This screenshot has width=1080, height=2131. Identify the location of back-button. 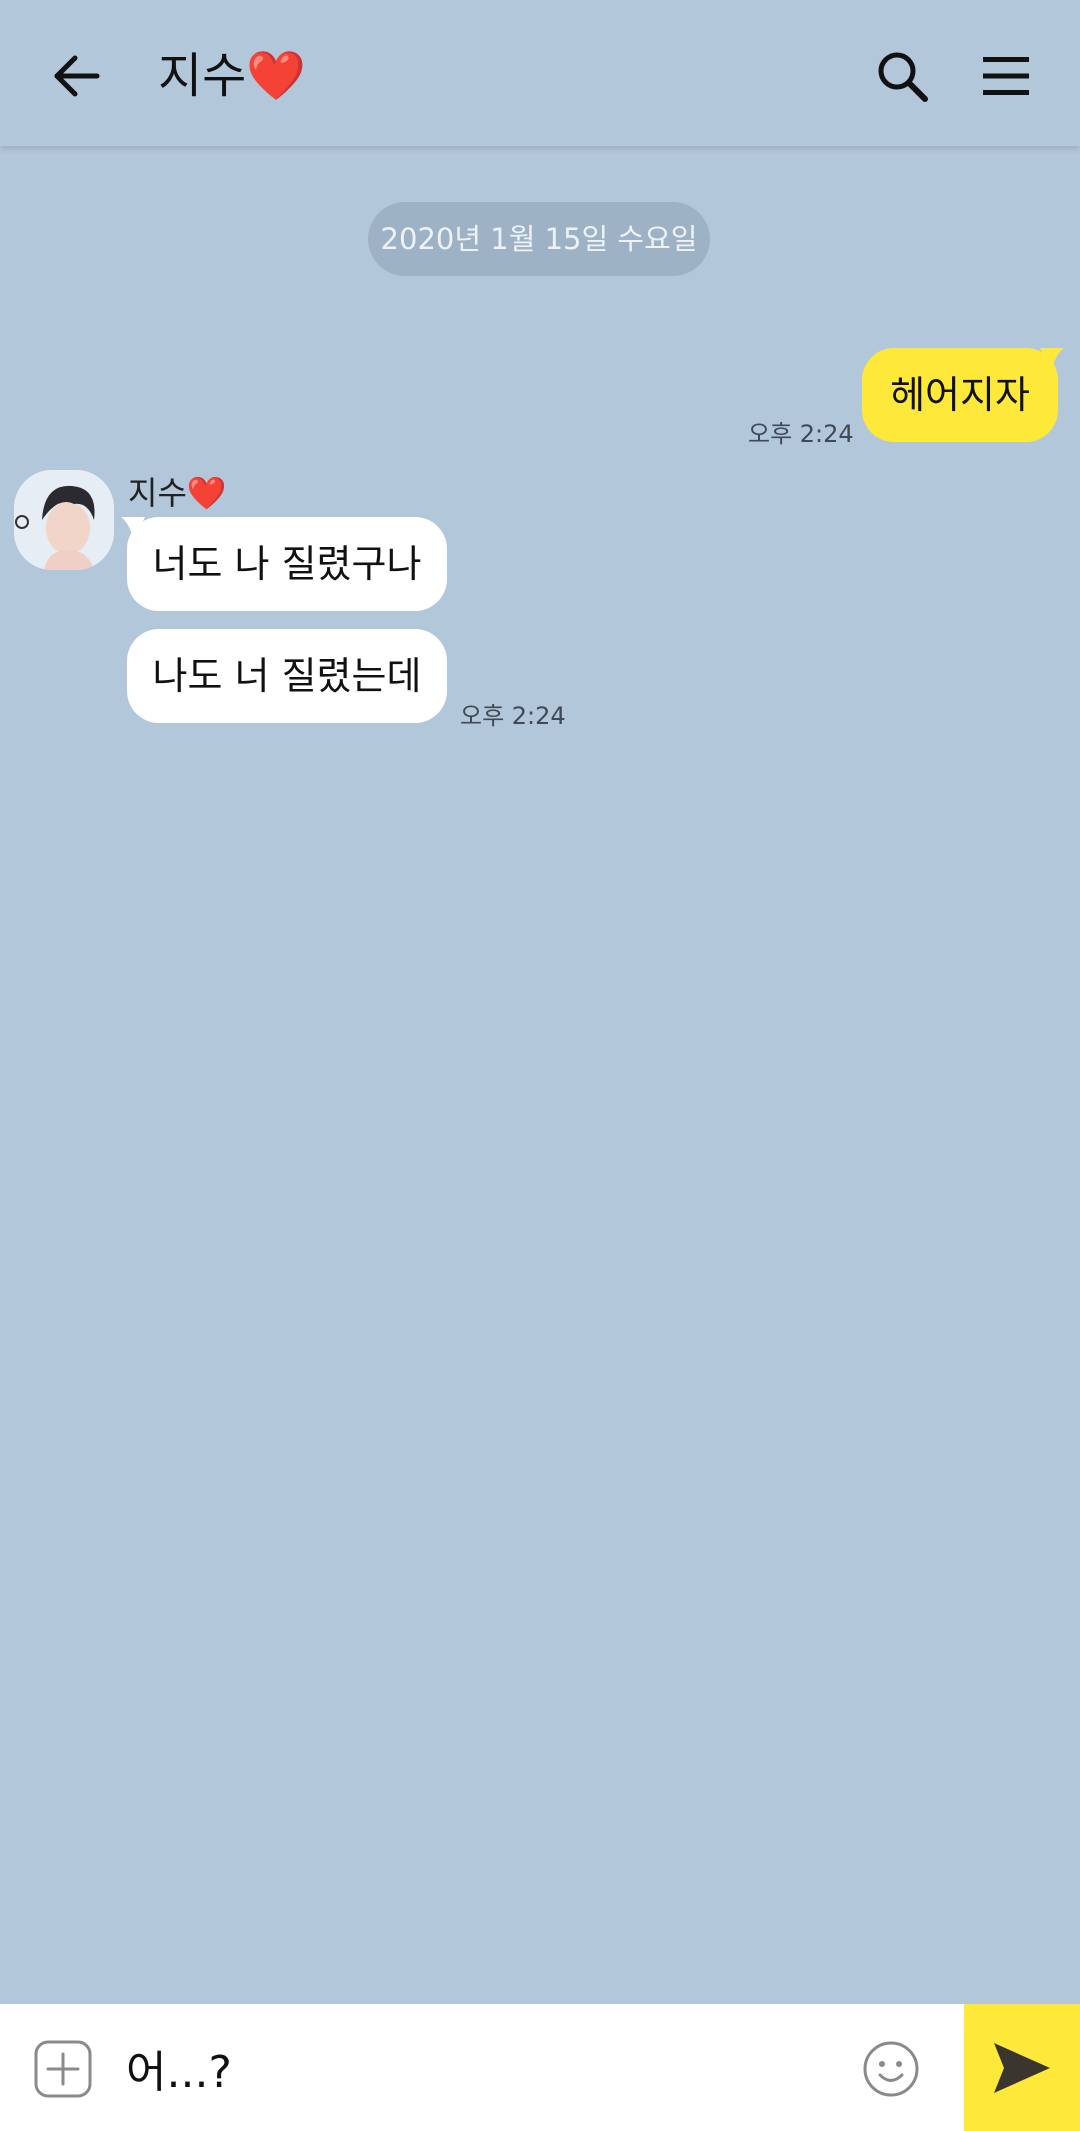
(76, 76).